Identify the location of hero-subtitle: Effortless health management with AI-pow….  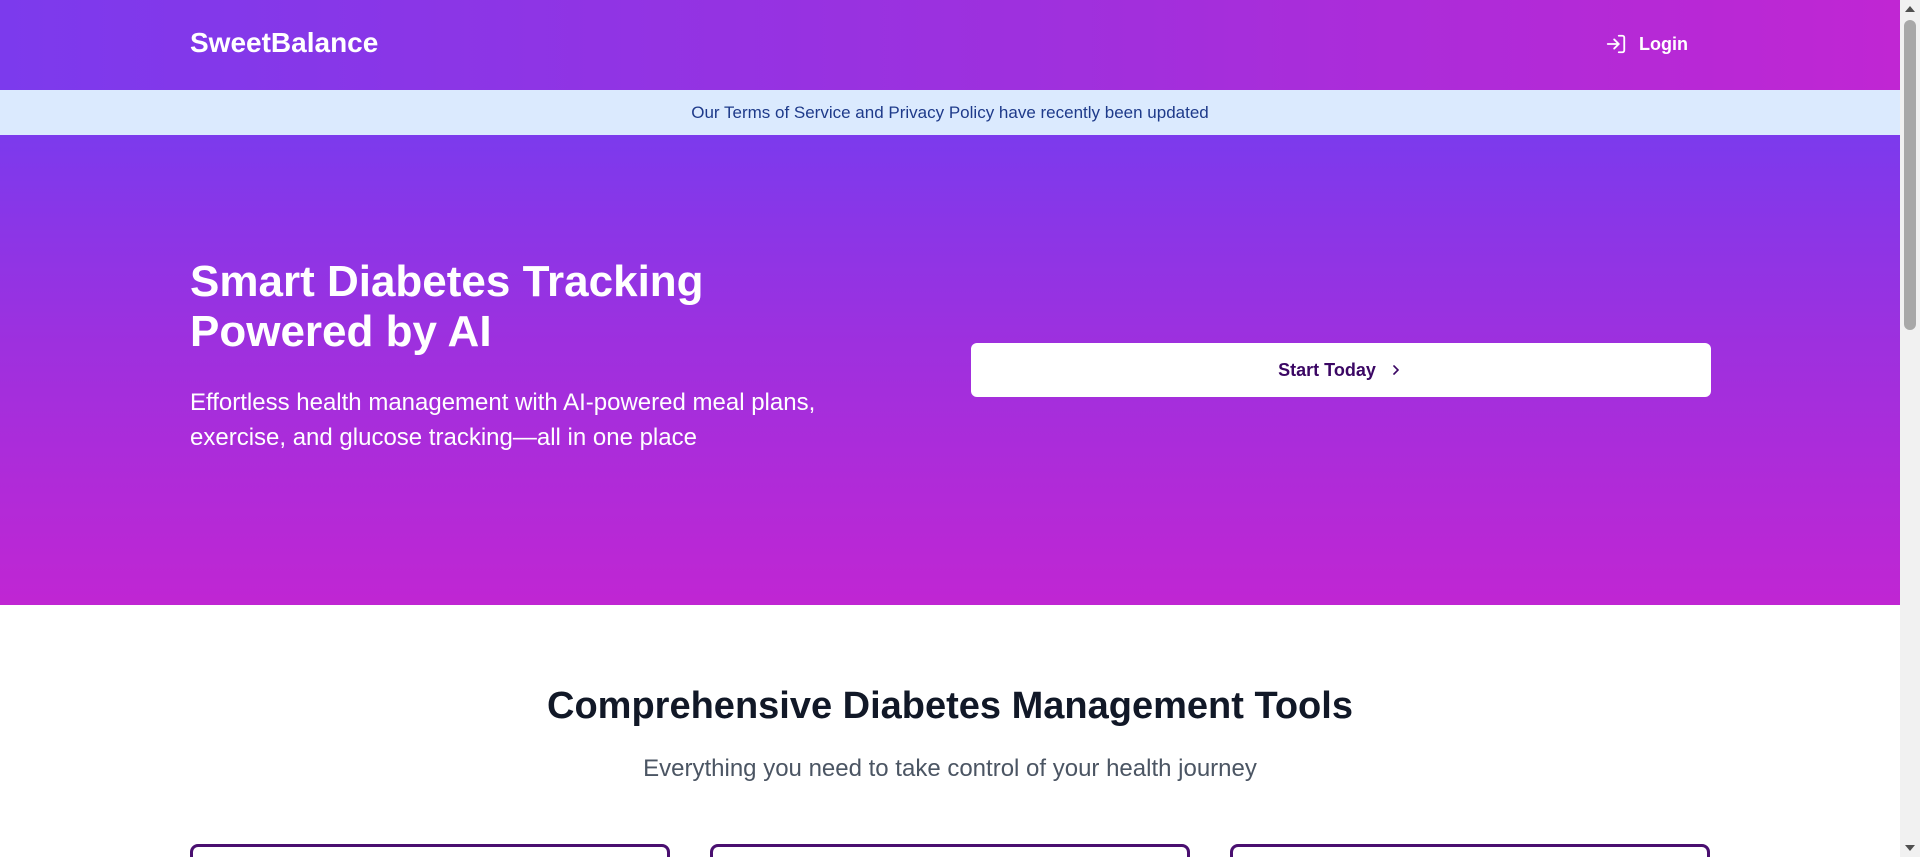
(503, 420).